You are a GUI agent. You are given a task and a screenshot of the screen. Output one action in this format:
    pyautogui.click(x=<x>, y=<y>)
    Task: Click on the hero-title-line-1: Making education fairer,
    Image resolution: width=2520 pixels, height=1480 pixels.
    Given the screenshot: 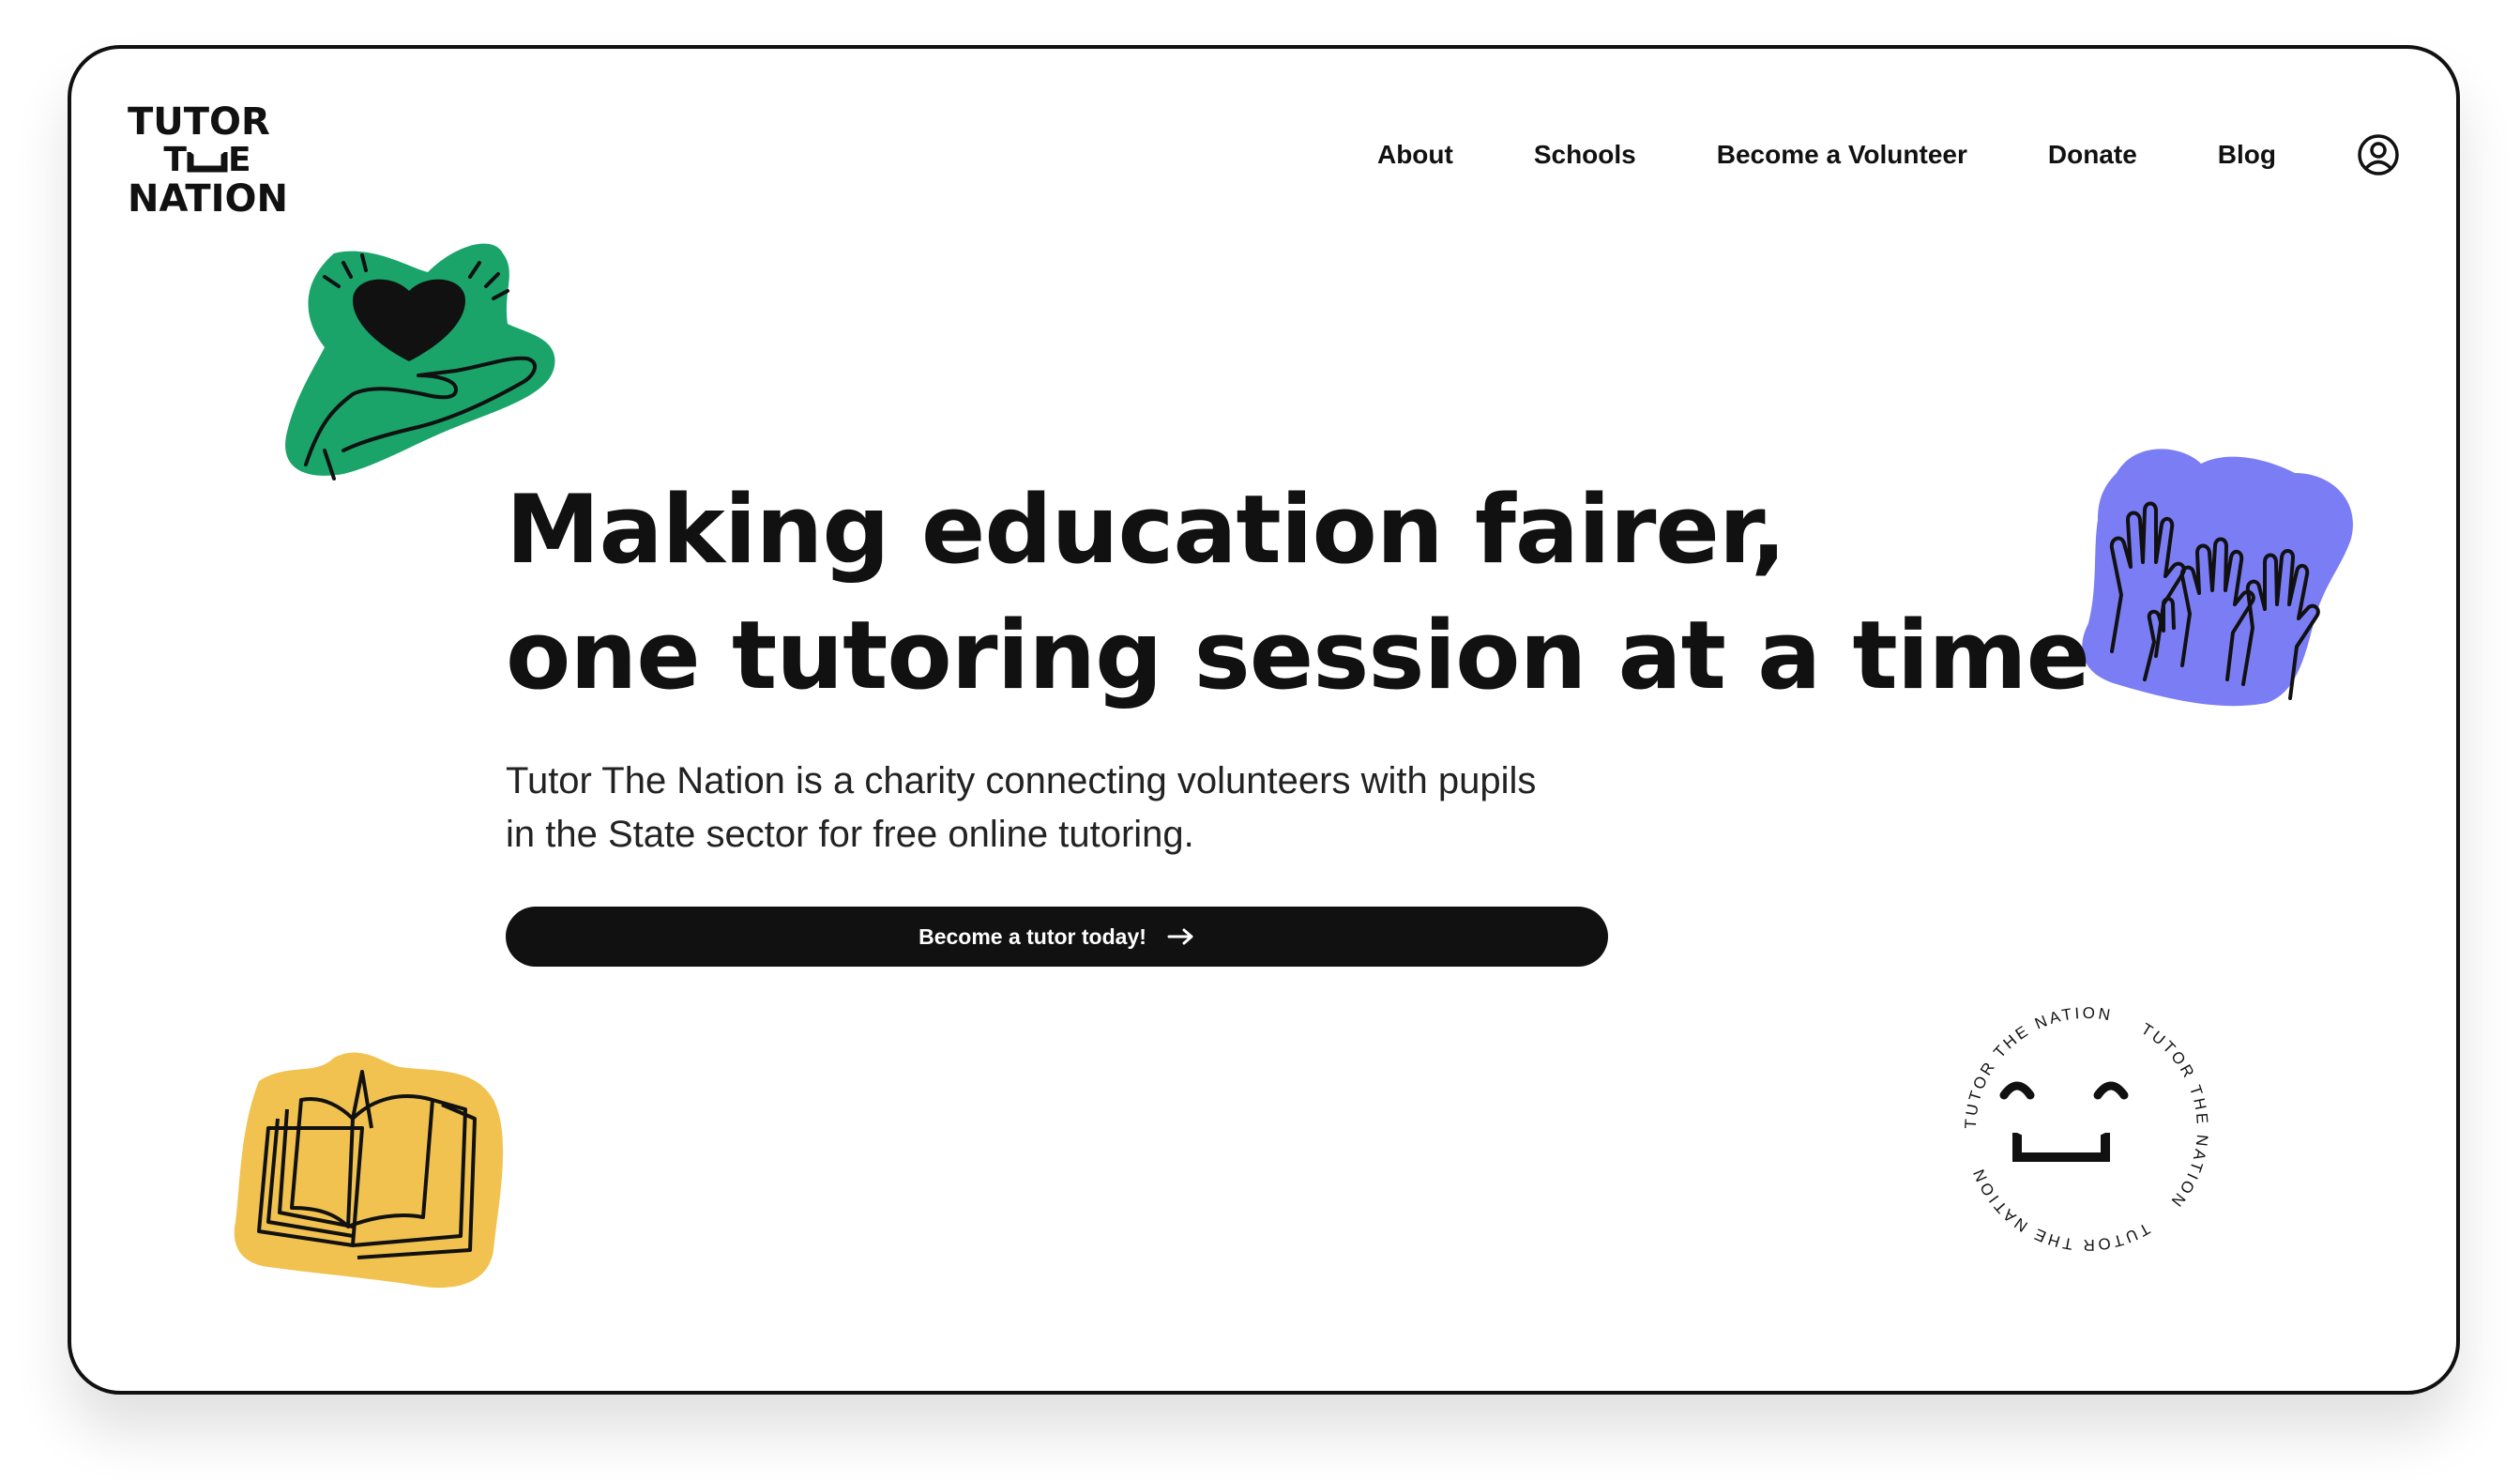 What is the action you would take?
    pyautogui.click(x=1146, y=529)
    